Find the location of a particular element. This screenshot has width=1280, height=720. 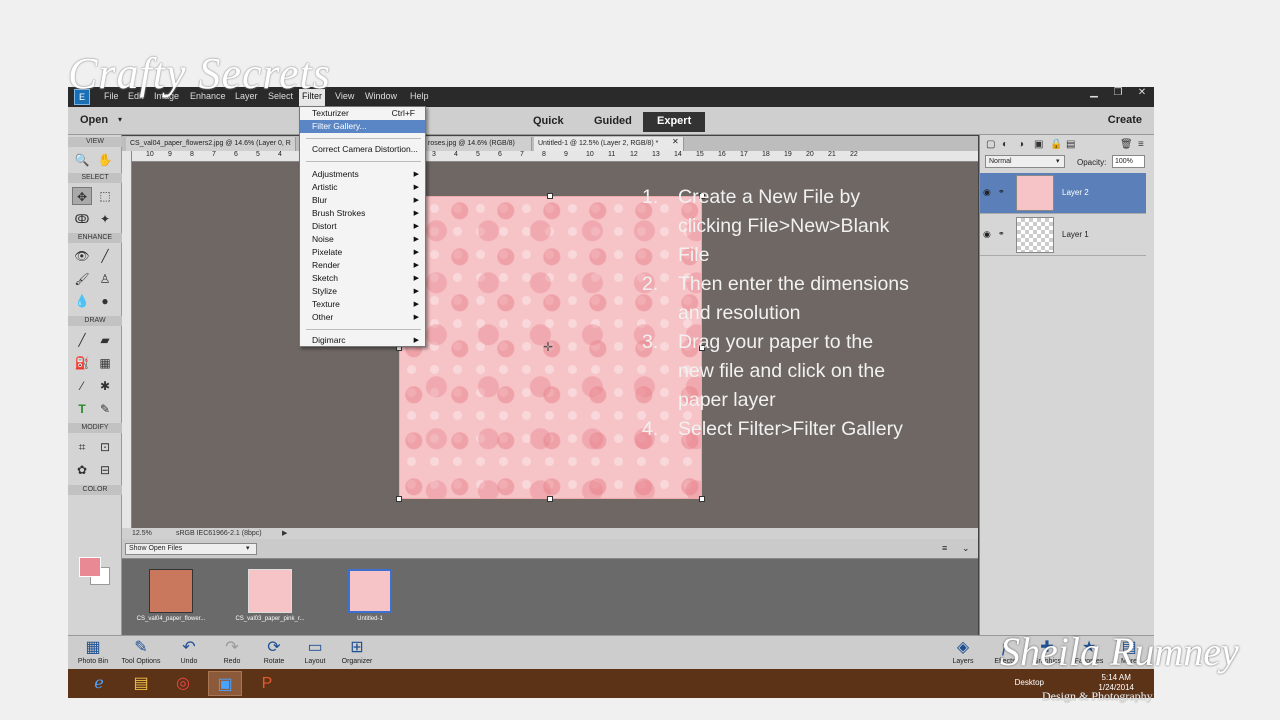

menu-item-artistic: Artistic ▶ is located at coordinates (362, 187).